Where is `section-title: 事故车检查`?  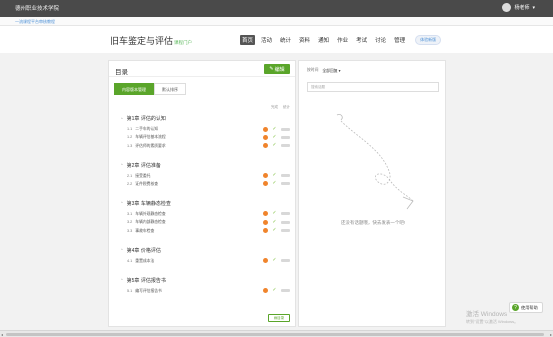 section-title: 事故车检查 is located at coordinates (145, 230).